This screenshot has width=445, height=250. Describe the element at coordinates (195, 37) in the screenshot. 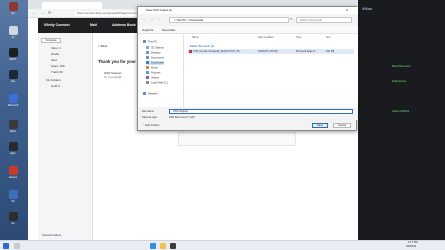

I see `column-name: Name` at that location.